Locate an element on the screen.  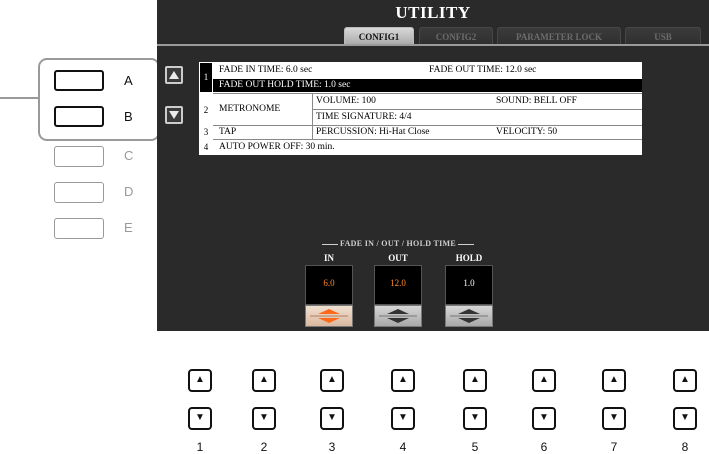
button-7-up: ▲ is located at coordinates (614, 380).